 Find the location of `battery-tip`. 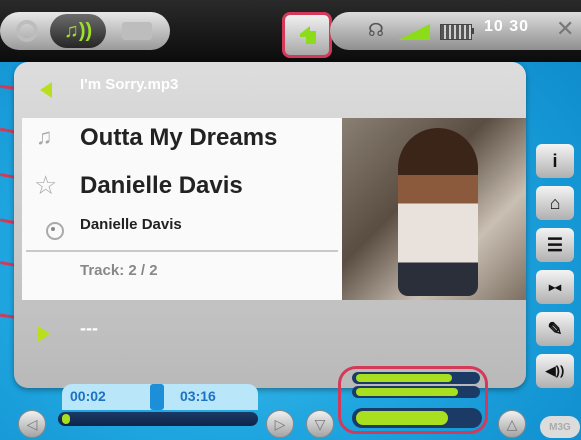

battery-tip is located at coordinates (472, 31).